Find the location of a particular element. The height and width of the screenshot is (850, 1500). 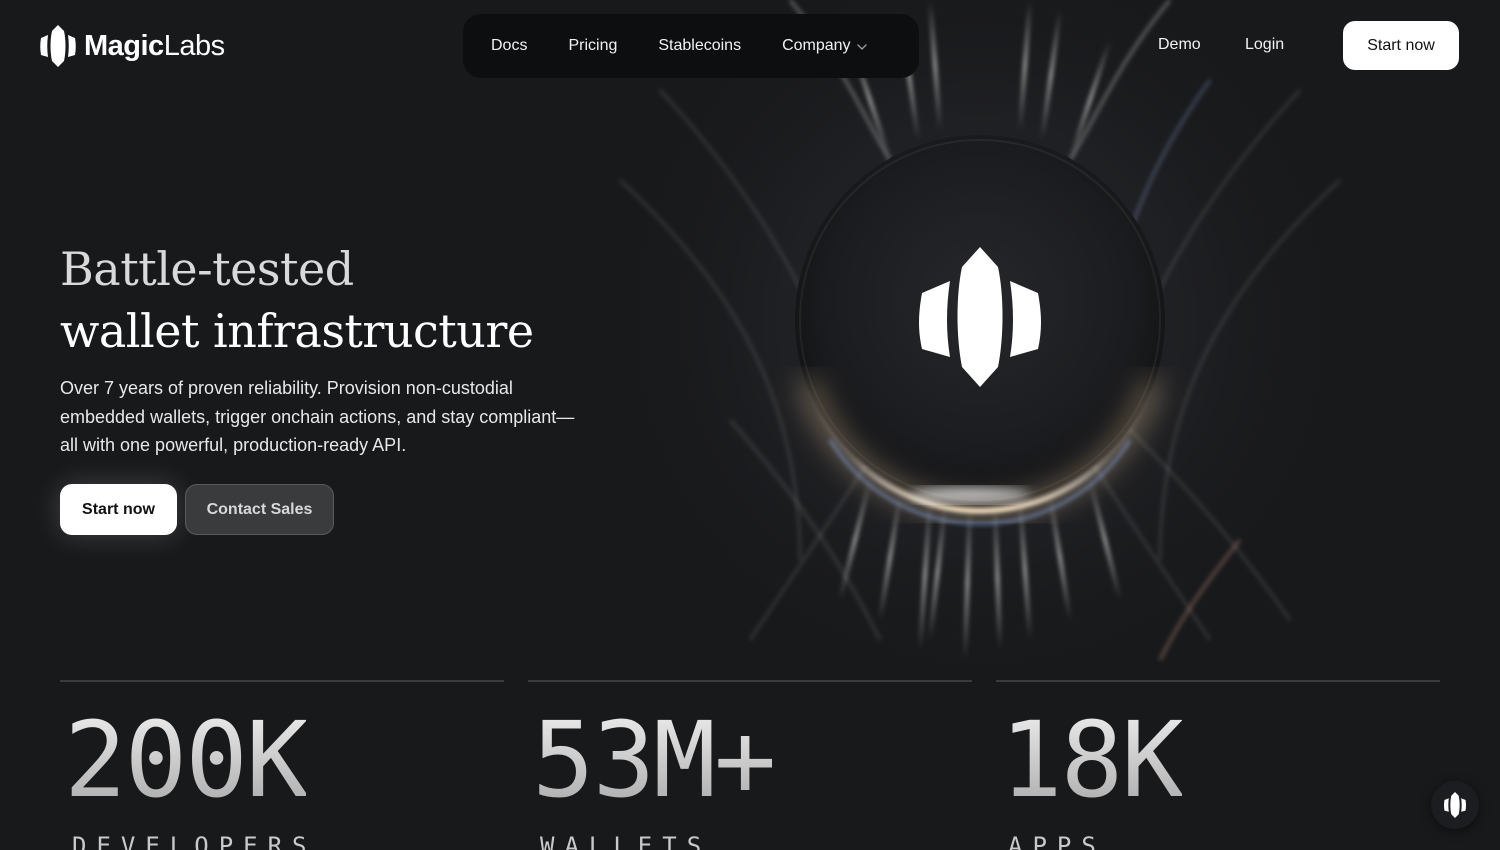

hero-title: Battle-tested wallet infrastructure is located at coordinates (297, 300).